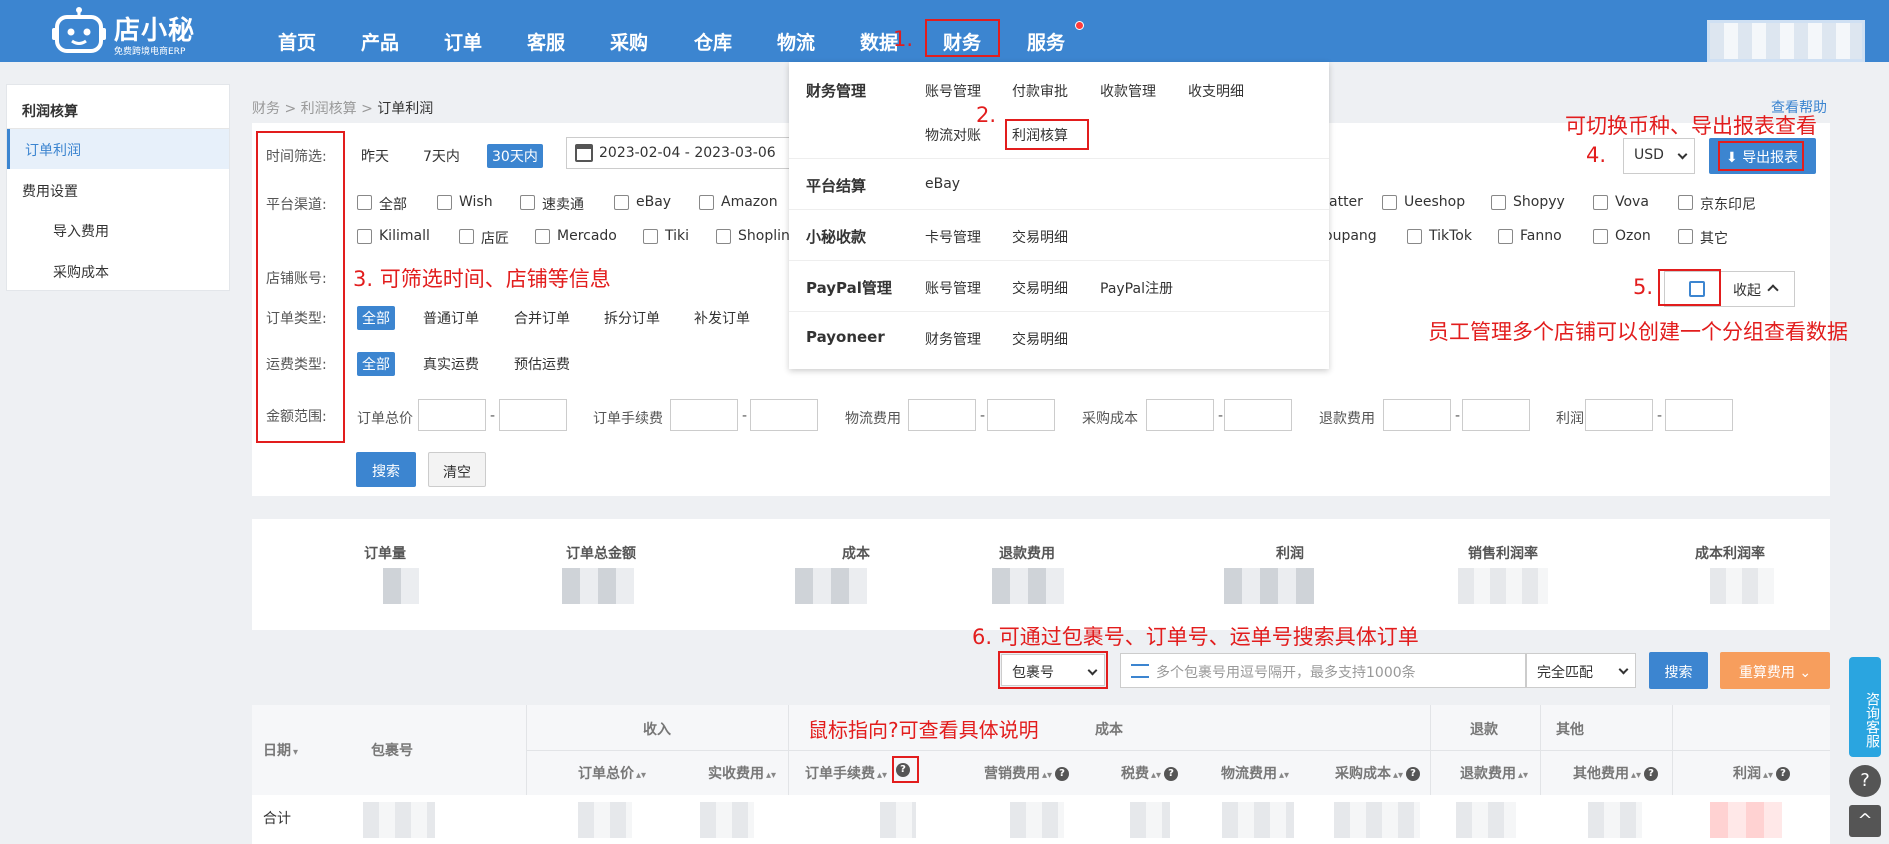 The width and height of the screenshot is (1889, 844). What do you see at coordinates (542, 364) in the screenshot?
I see `freight-type-estimated: 预估运费` at bounding box center [542, 364].